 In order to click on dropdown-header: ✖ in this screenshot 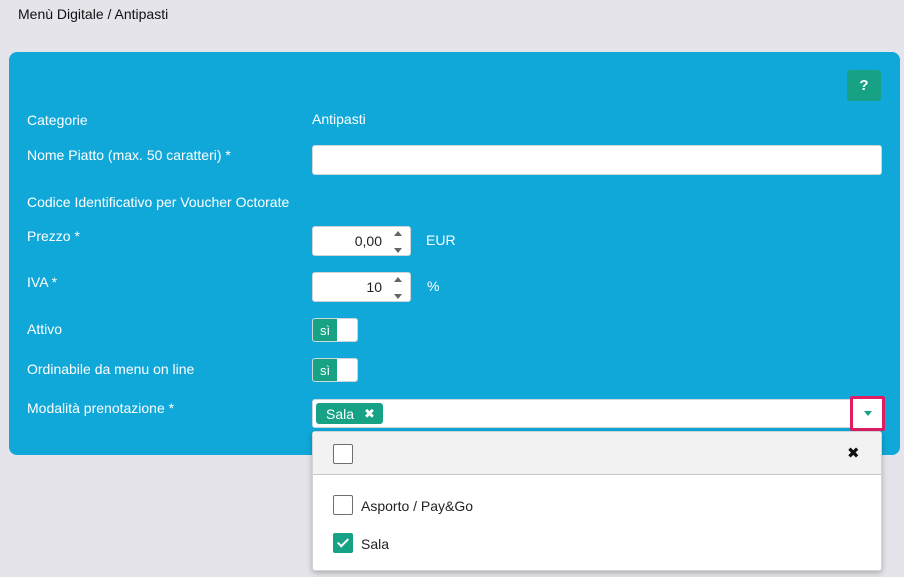, I will do `click(597, 453)`.